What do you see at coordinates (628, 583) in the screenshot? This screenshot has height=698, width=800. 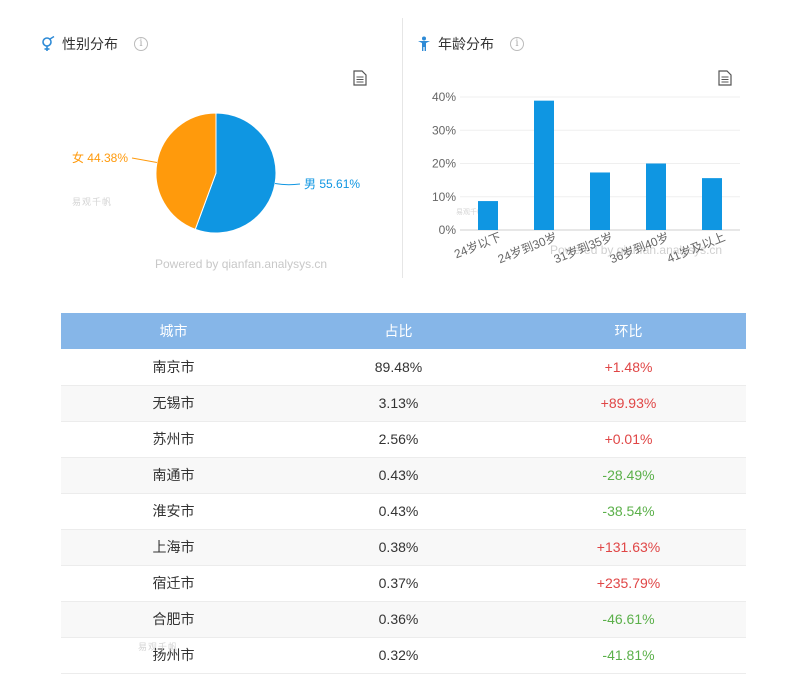 I see `cell-change: +235.79%` at bounding box center [628, 583].